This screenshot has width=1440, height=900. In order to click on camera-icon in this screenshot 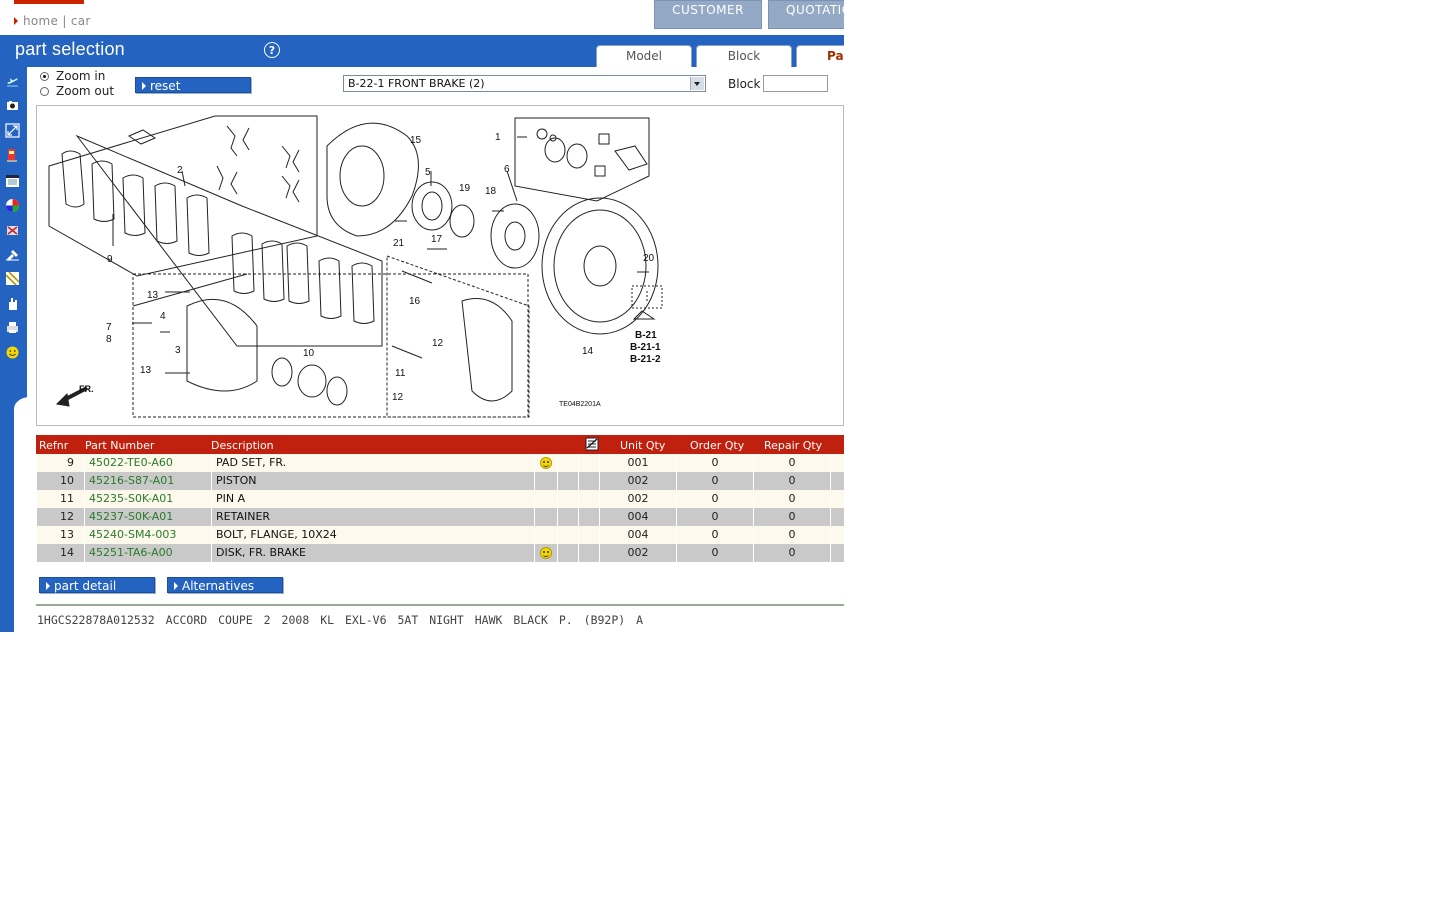, I will do `click(12, 105)`.